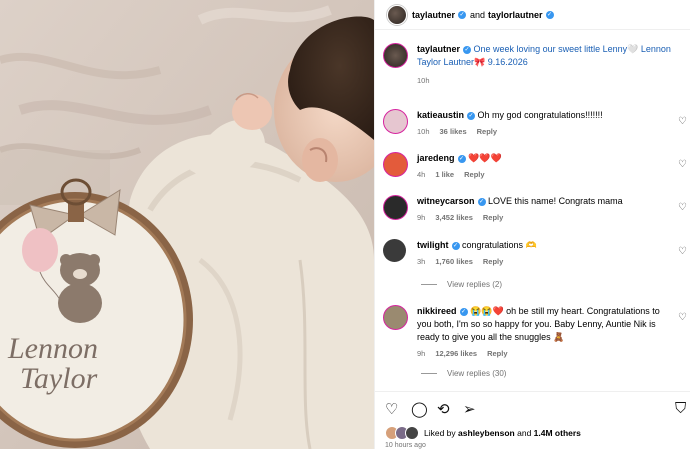  I want to click on caption-avatar, so click(395, 55).